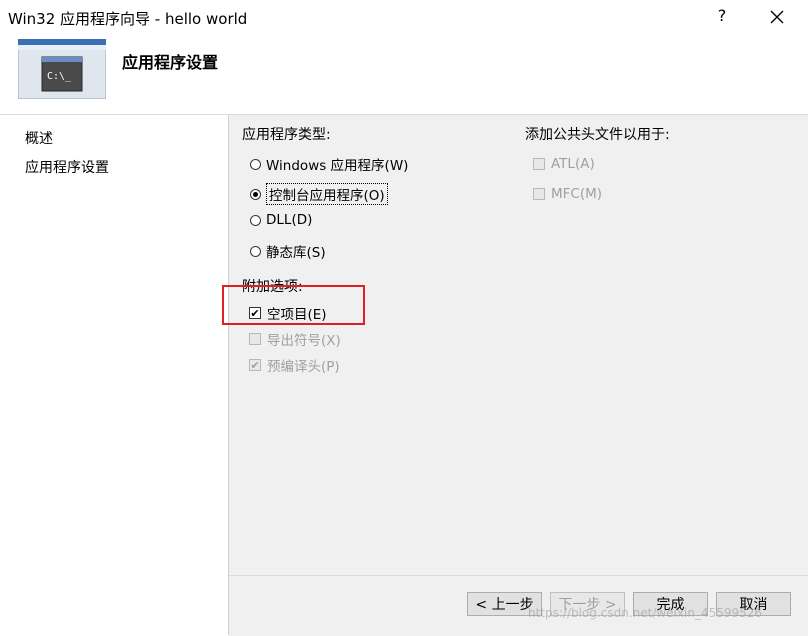 The height and width of the screenshot is (636, 808). I want to click on checkmark-icon: ✔, so click(255, 365).